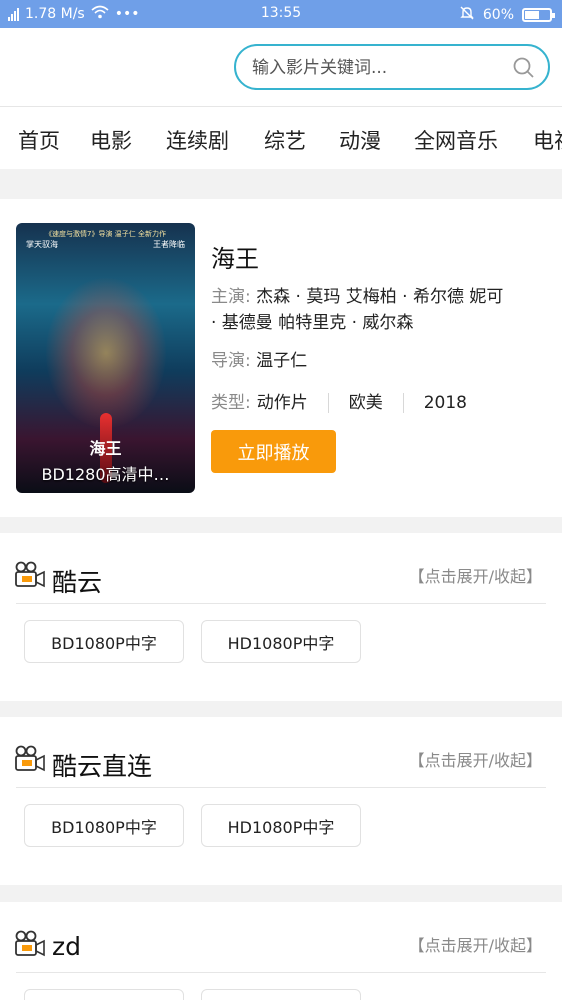 Image resolution: width=562 pixels, height=1000 pixels. I want to click on region-value: 欧美, so click(365, 403).